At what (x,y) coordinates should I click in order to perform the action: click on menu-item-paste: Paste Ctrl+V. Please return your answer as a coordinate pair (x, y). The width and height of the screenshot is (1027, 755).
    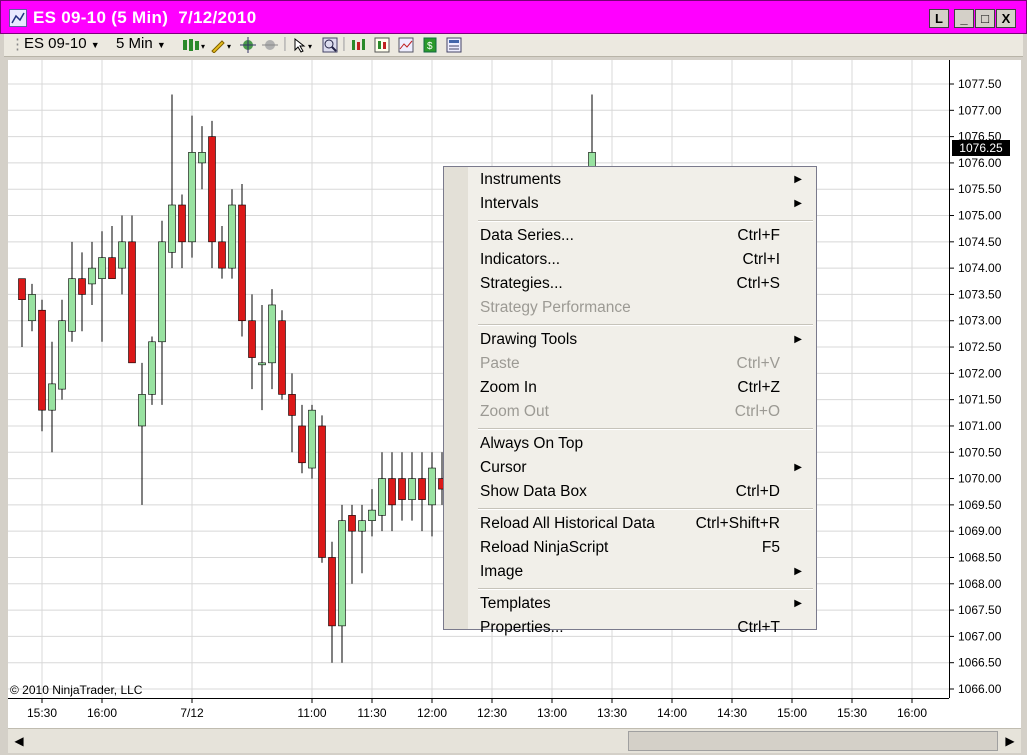
    Looking at the image, I should click on (645, 364).